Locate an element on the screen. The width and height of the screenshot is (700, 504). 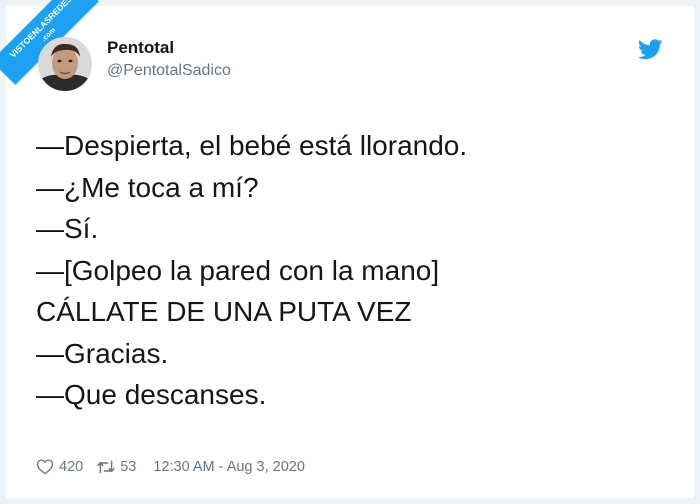
tweet-line: —Gracias. is located at coordinates (102, 353).